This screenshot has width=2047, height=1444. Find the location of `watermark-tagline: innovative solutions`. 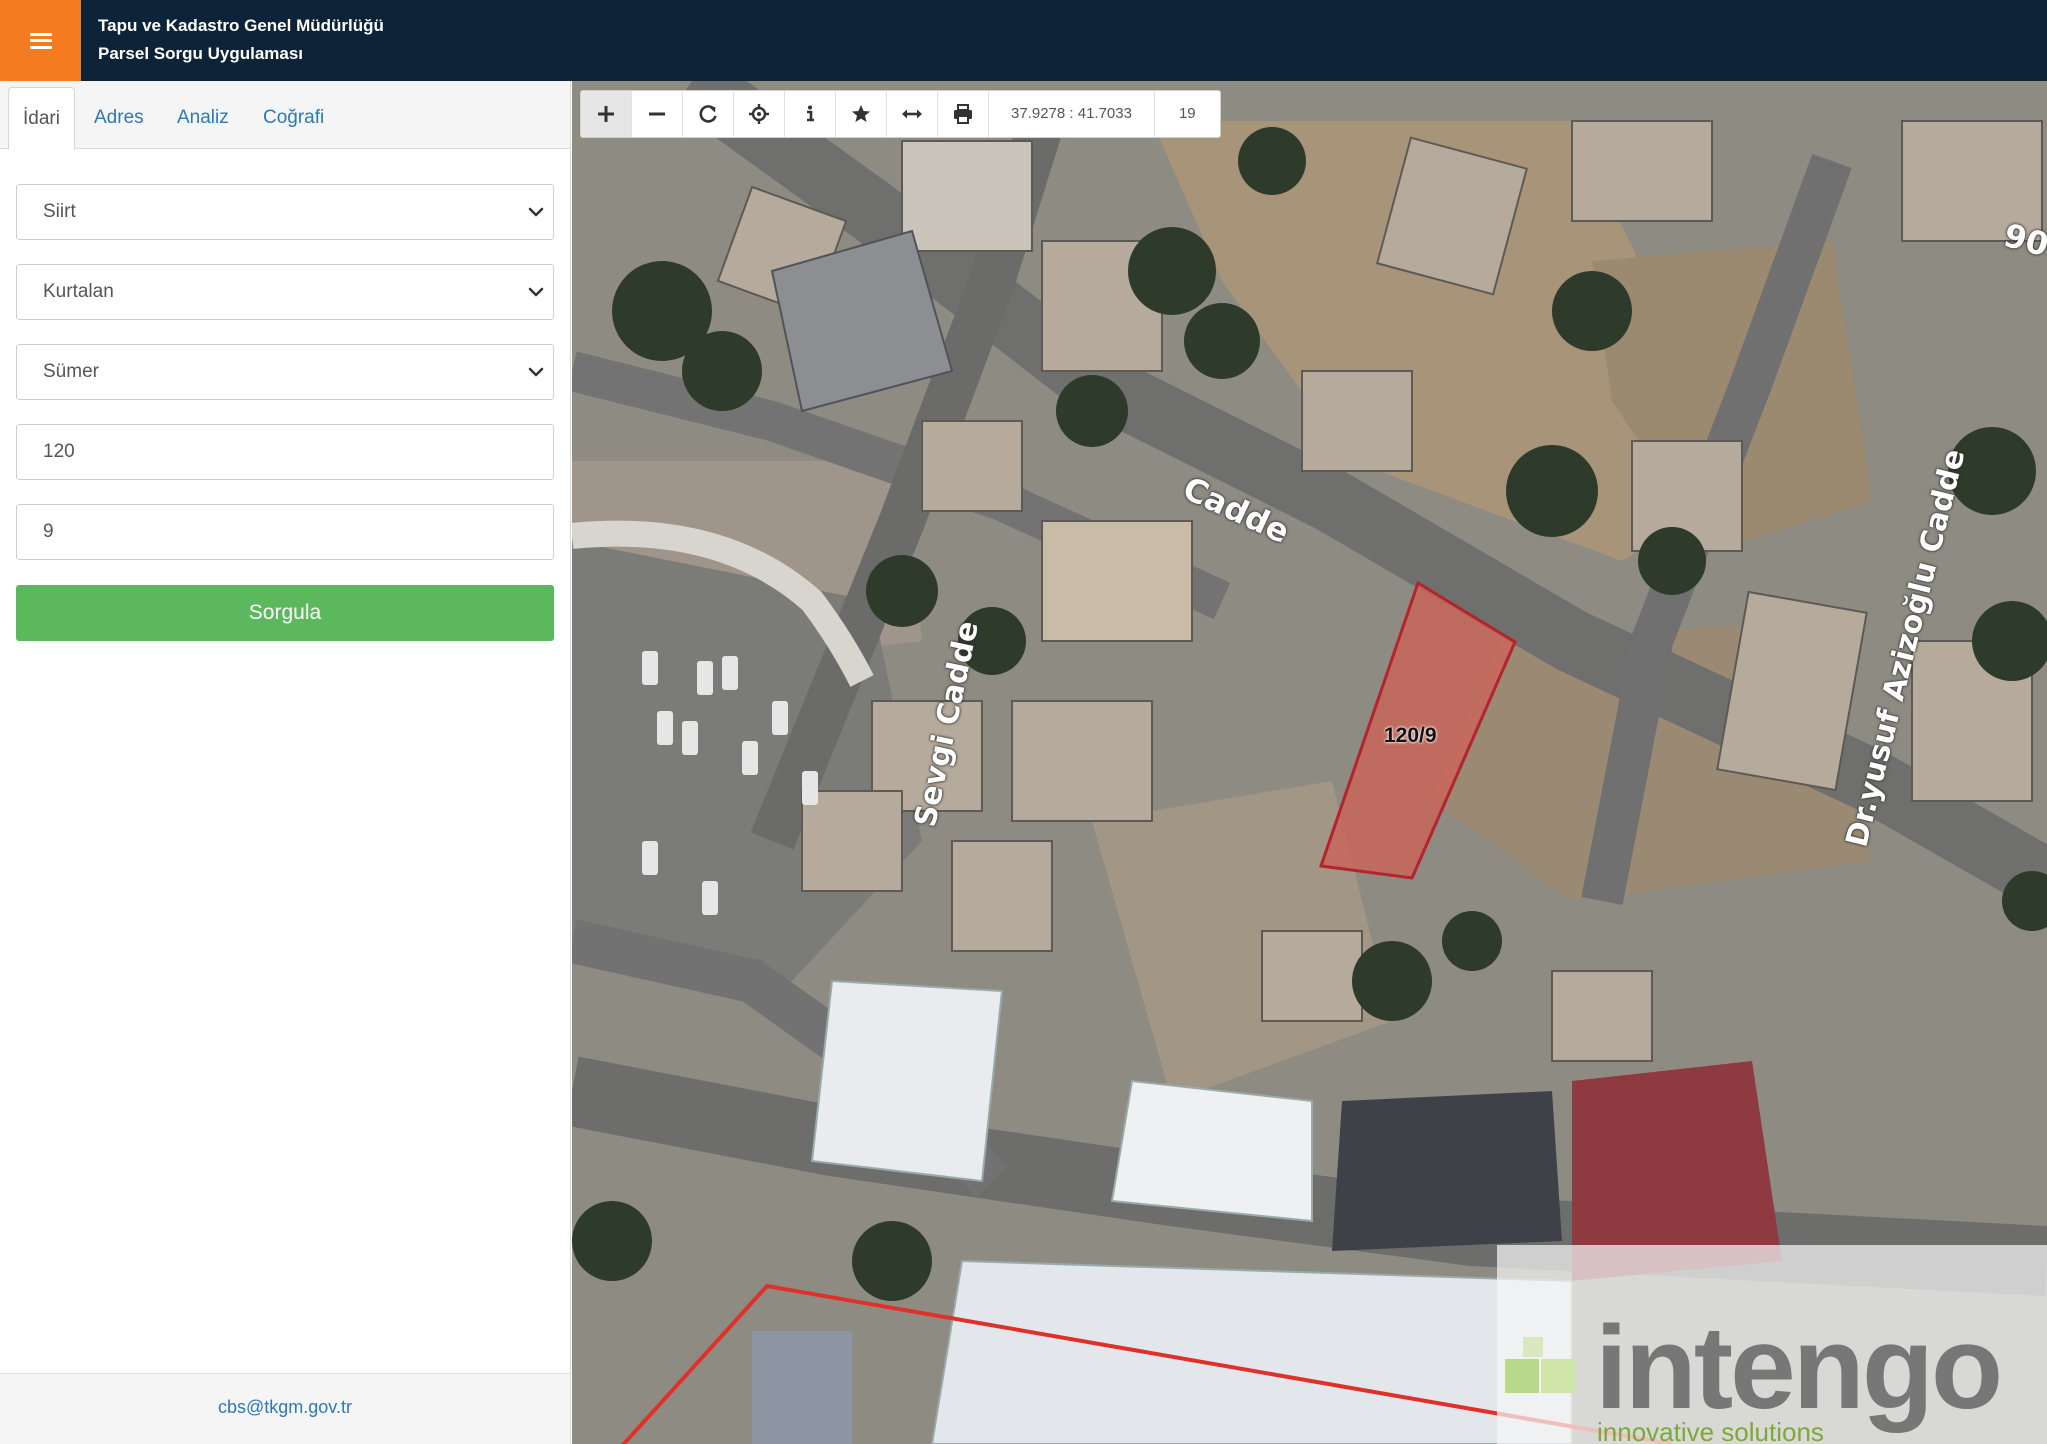

watermark-tagline: innovative solutions is located at coordinates (1710, 1430).